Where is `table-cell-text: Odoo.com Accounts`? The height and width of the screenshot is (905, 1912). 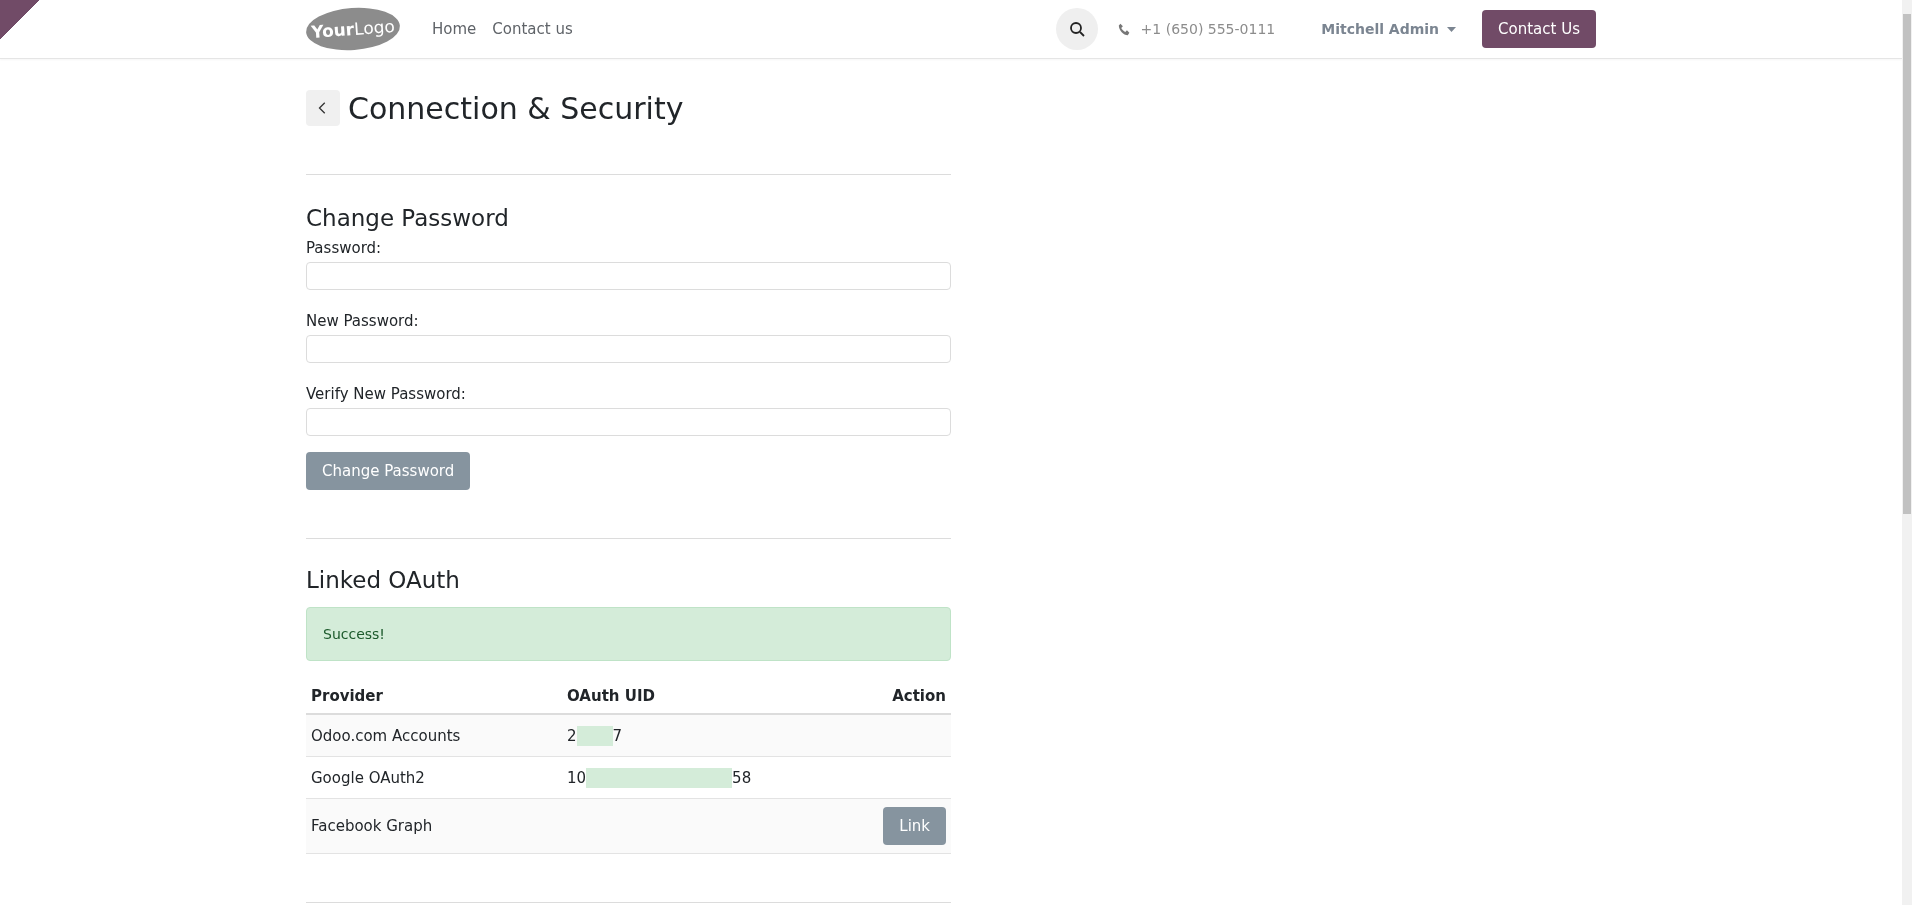
table-cell-text: Odoo.com Accounts is located at coordinates (386, 735).